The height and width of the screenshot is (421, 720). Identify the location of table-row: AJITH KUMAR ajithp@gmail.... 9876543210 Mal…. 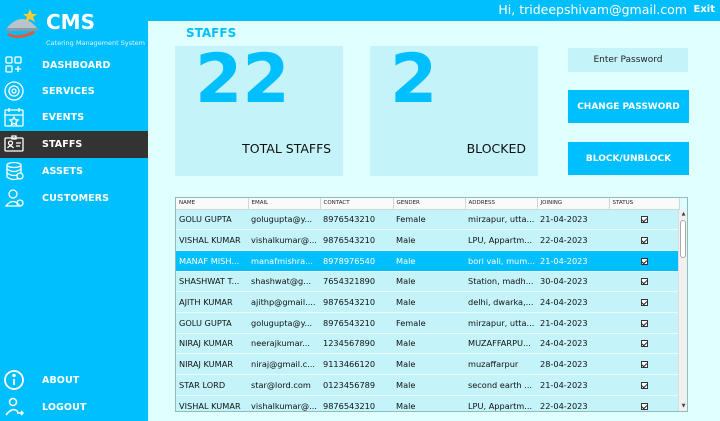
(427, 302).